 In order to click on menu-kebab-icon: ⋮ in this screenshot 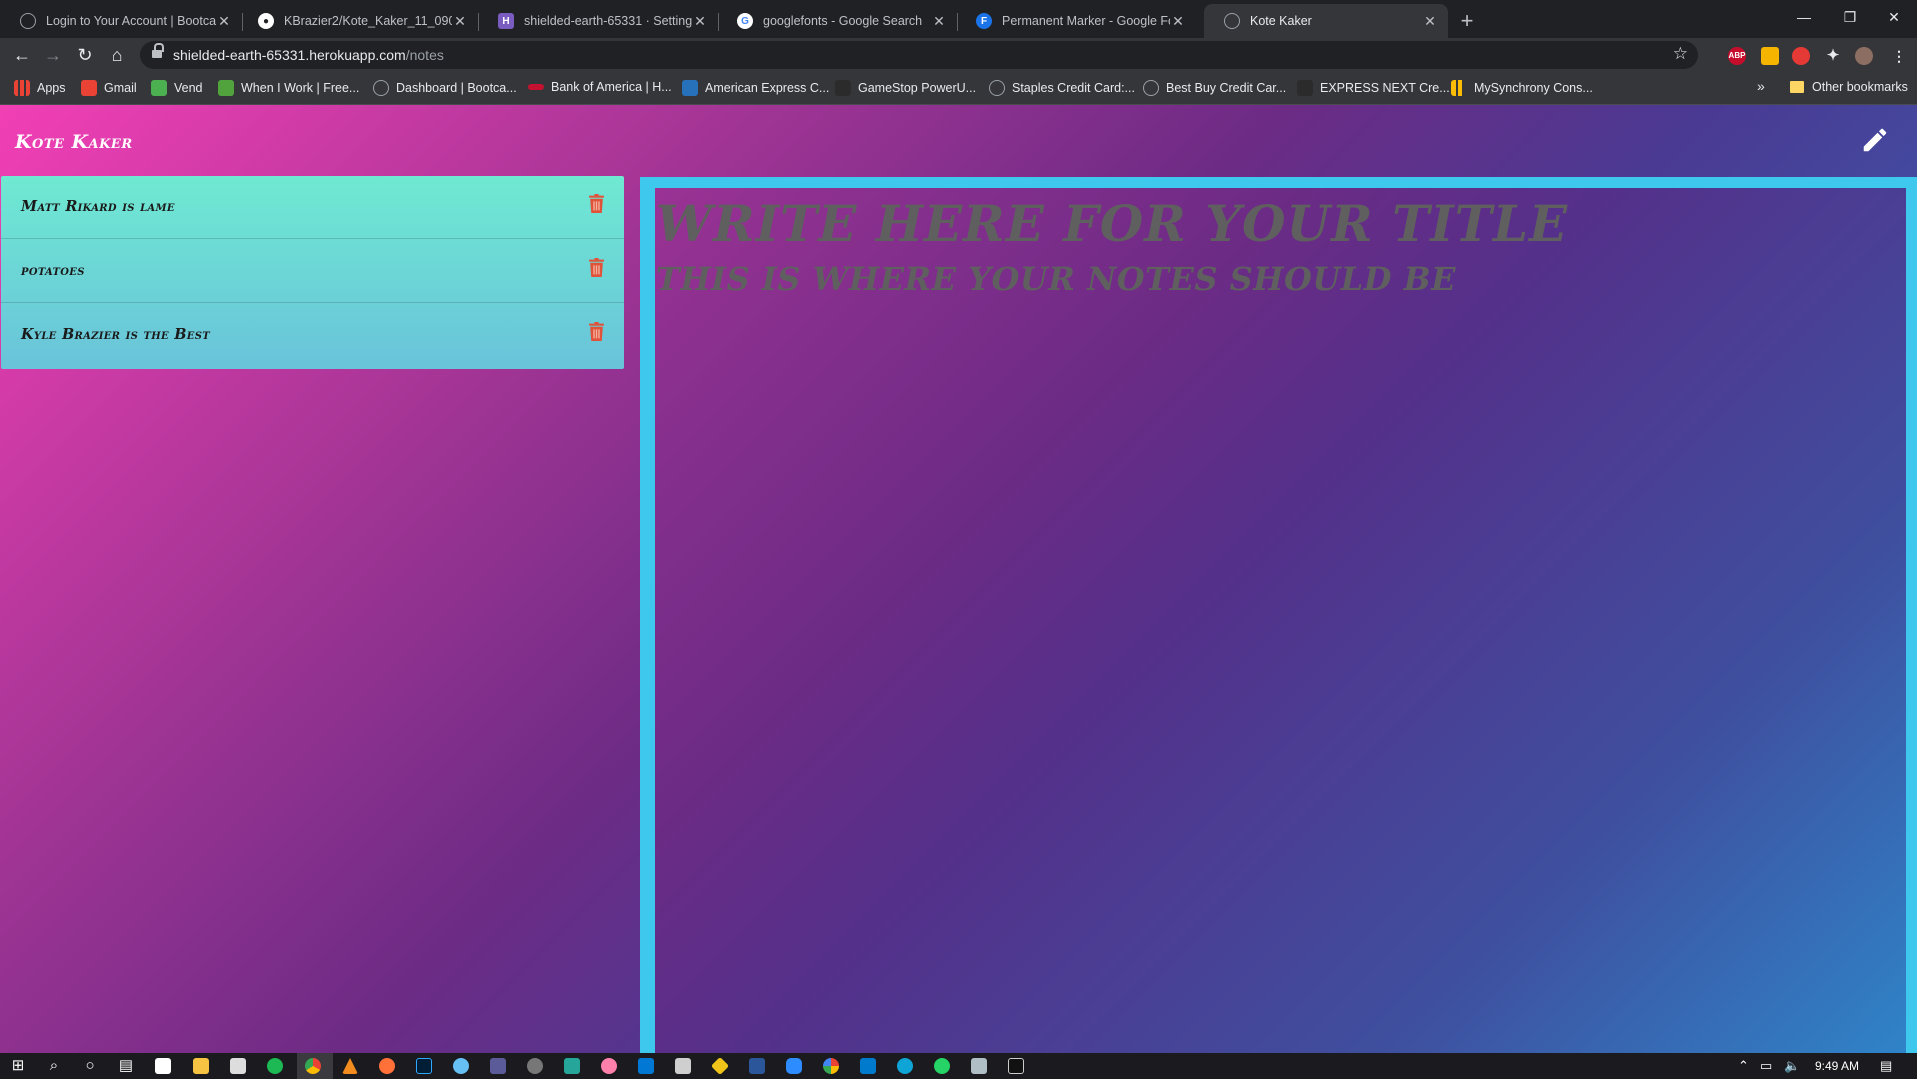, I will do `click(1899, 56)`.